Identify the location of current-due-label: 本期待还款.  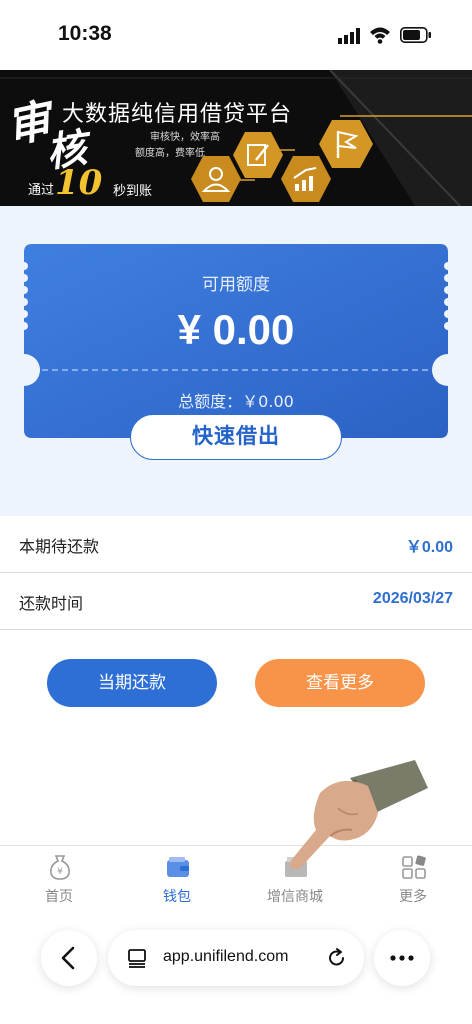
(59, 546).